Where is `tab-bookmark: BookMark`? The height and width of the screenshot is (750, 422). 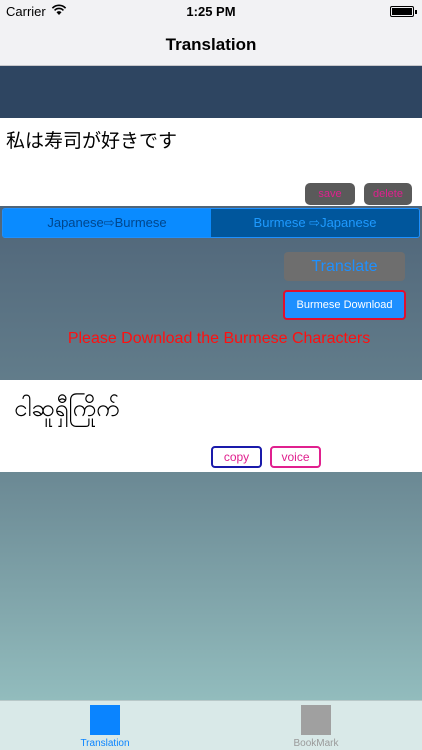 tab-bookmark: BookMark is located at coordinates (316, 725).